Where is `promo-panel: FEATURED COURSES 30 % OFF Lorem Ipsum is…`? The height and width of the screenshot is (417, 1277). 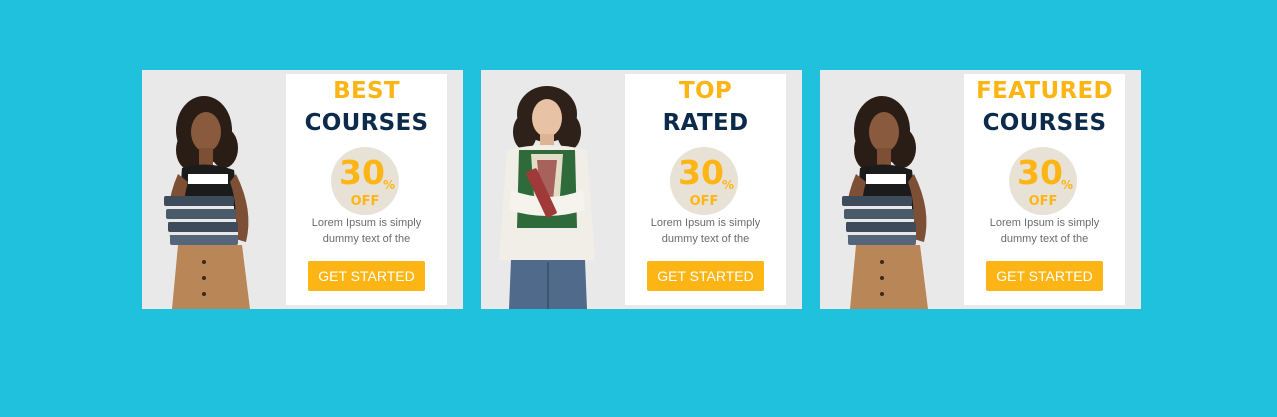 promo-panel: FEATURED COURSES 30 % OFF Lorem Ipsum is… is located at coordinates (1044, 189).